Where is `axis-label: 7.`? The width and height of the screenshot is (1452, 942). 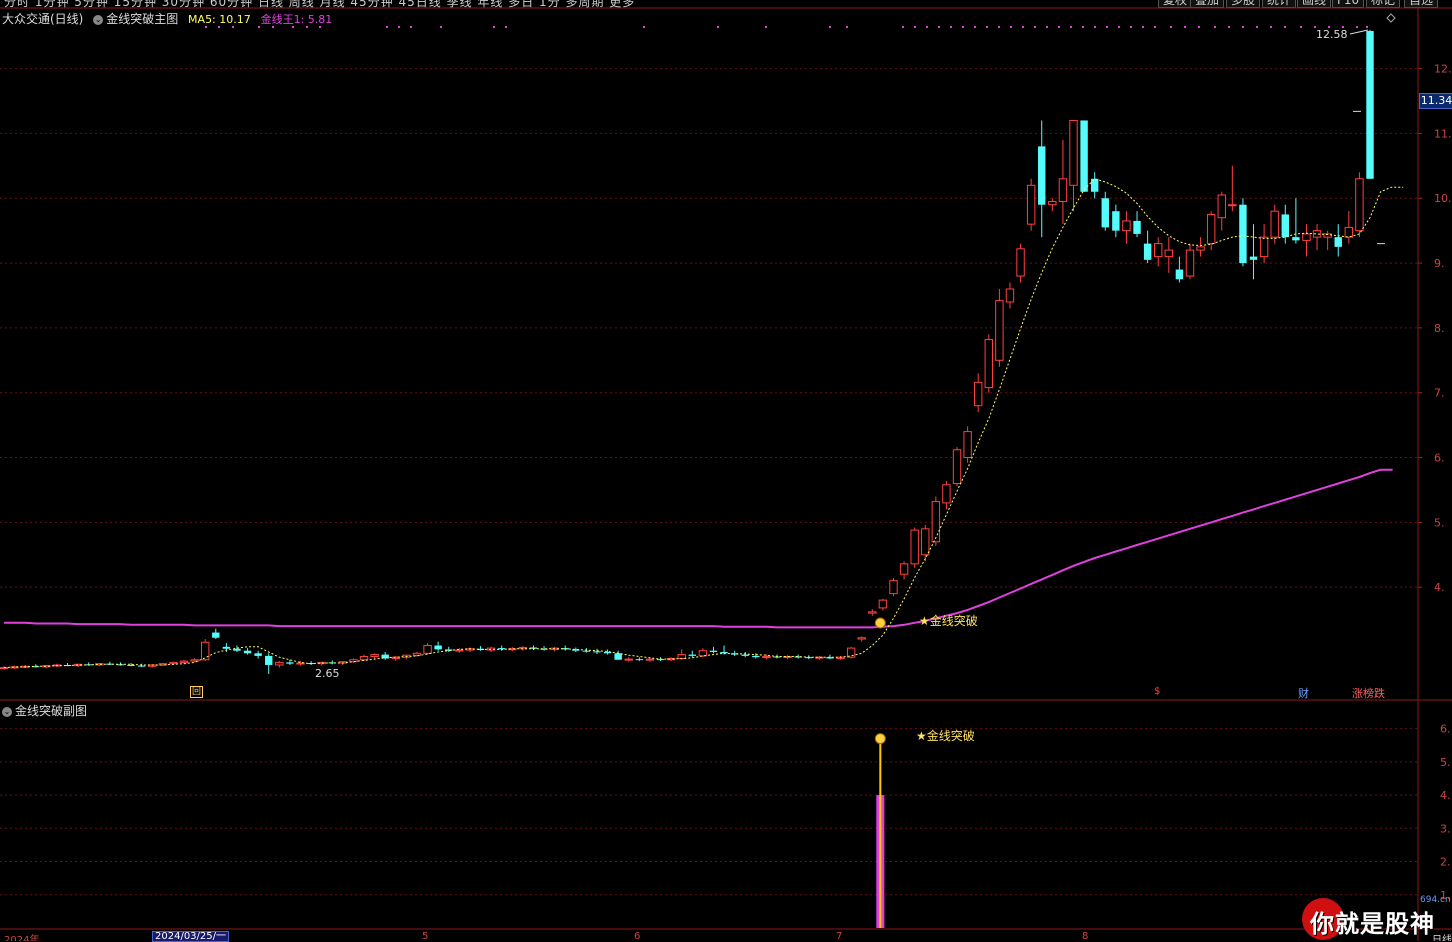
axis-label: 7. is located at coordinates (1439, 393).